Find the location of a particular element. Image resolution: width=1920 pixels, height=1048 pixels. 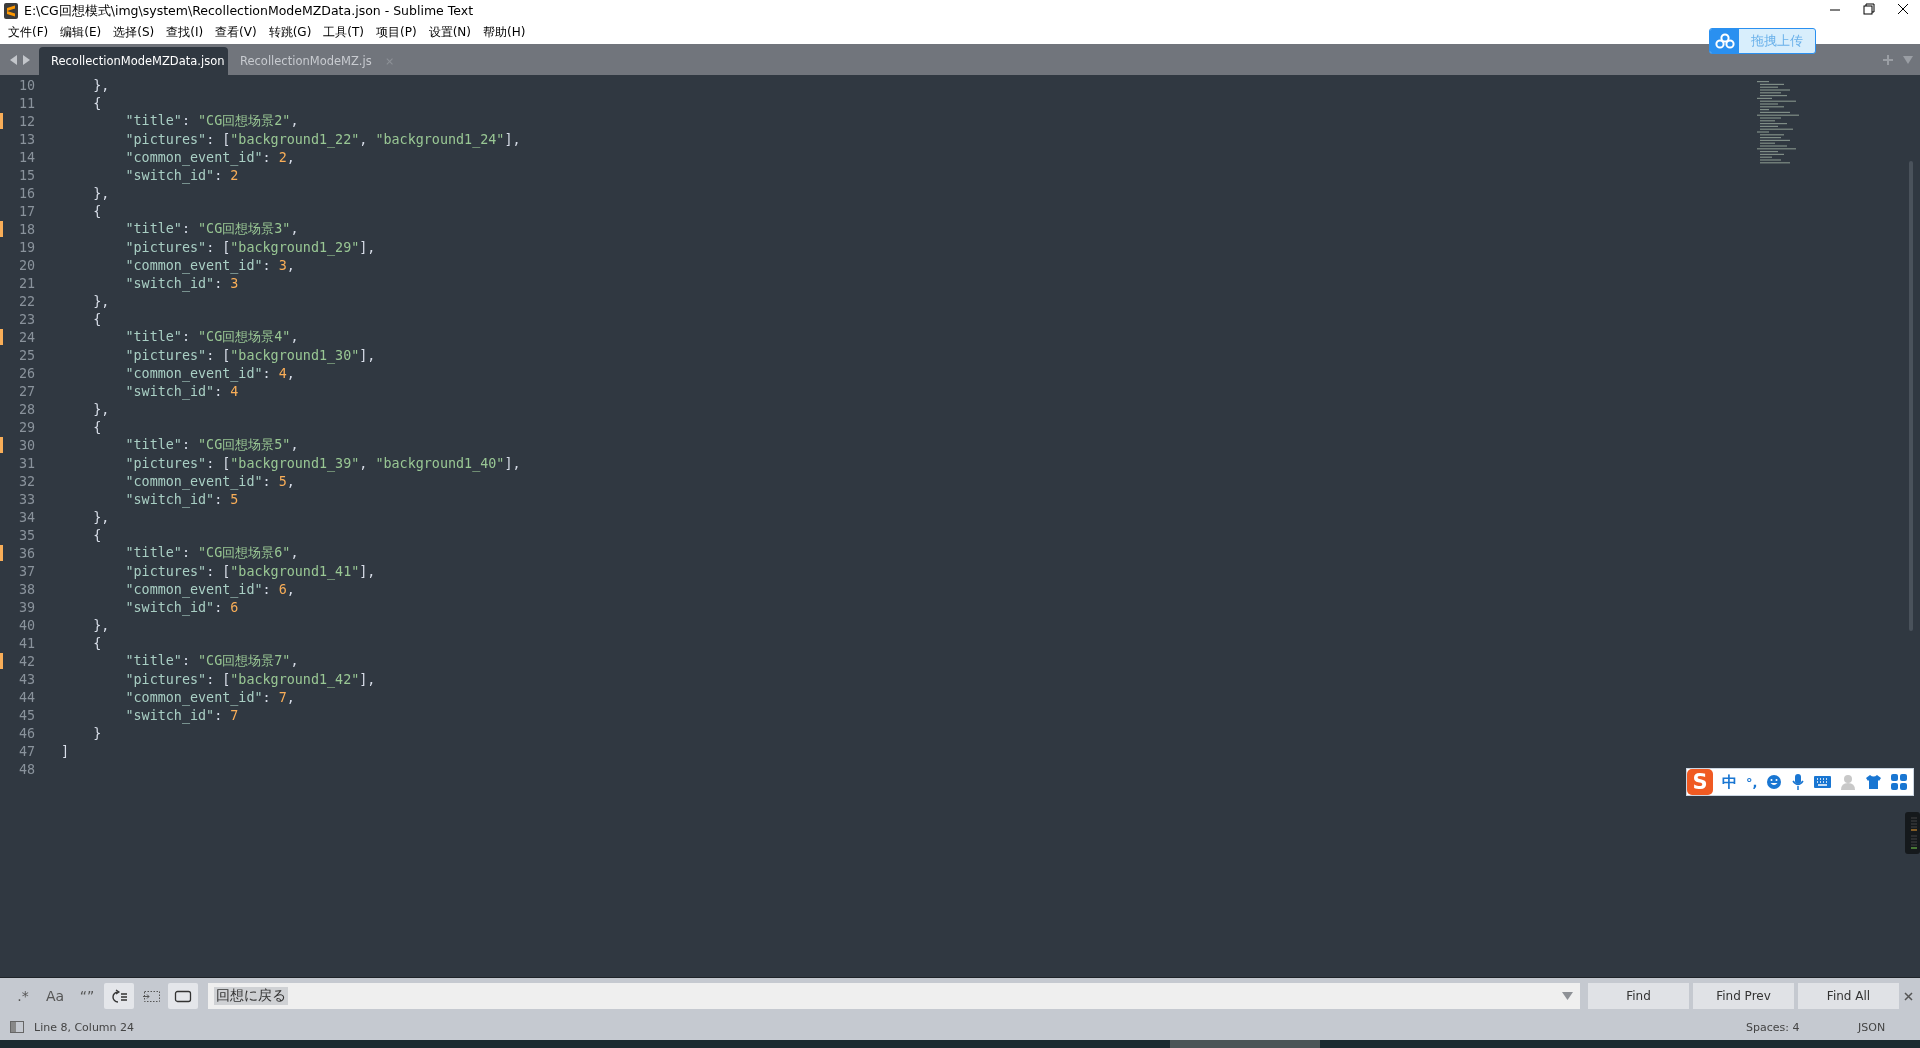

input-mode: 中 is located at coordinates (1729, 782).